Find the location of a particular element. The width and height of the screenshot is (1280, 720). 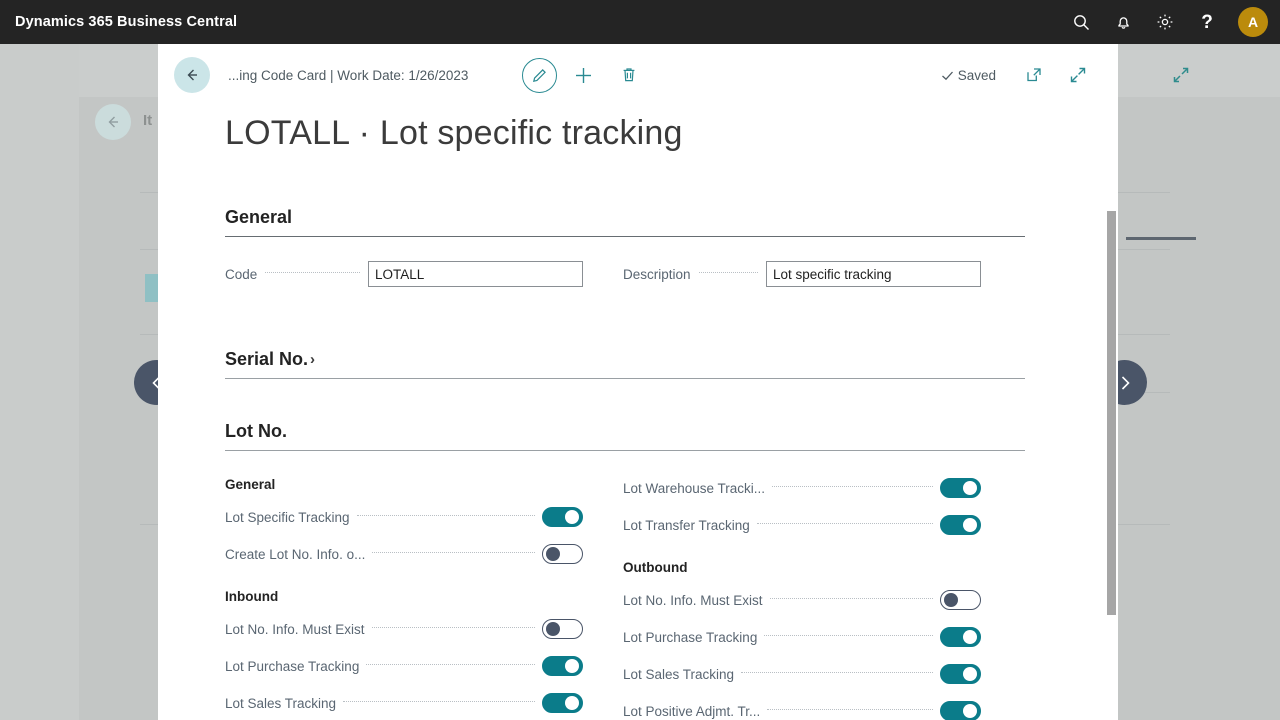

background-page-title: It is located at coordinates (148, 120).